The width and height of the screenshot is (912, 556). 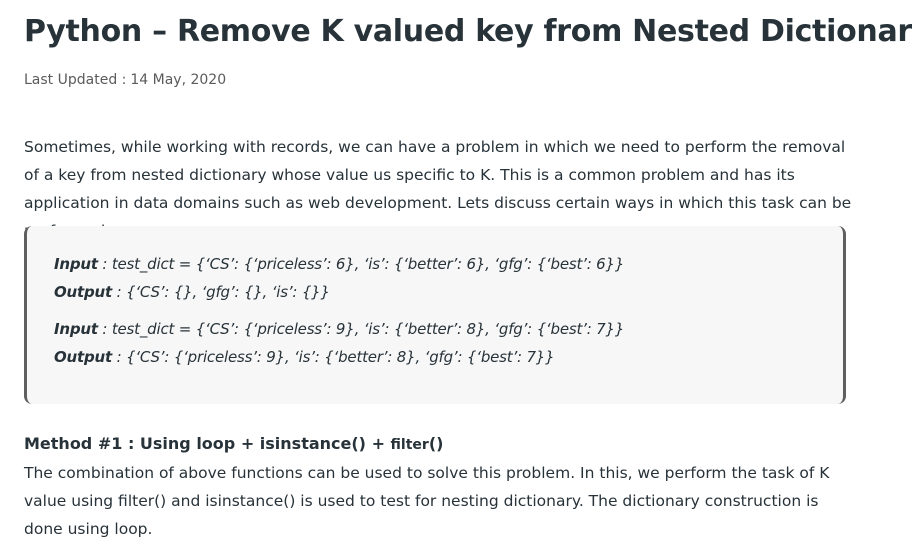 What do you see at coordinates (75, 80) in the screenshot?
I see `last-updated-label: Last Updated :` at bounding box center [75, 80].